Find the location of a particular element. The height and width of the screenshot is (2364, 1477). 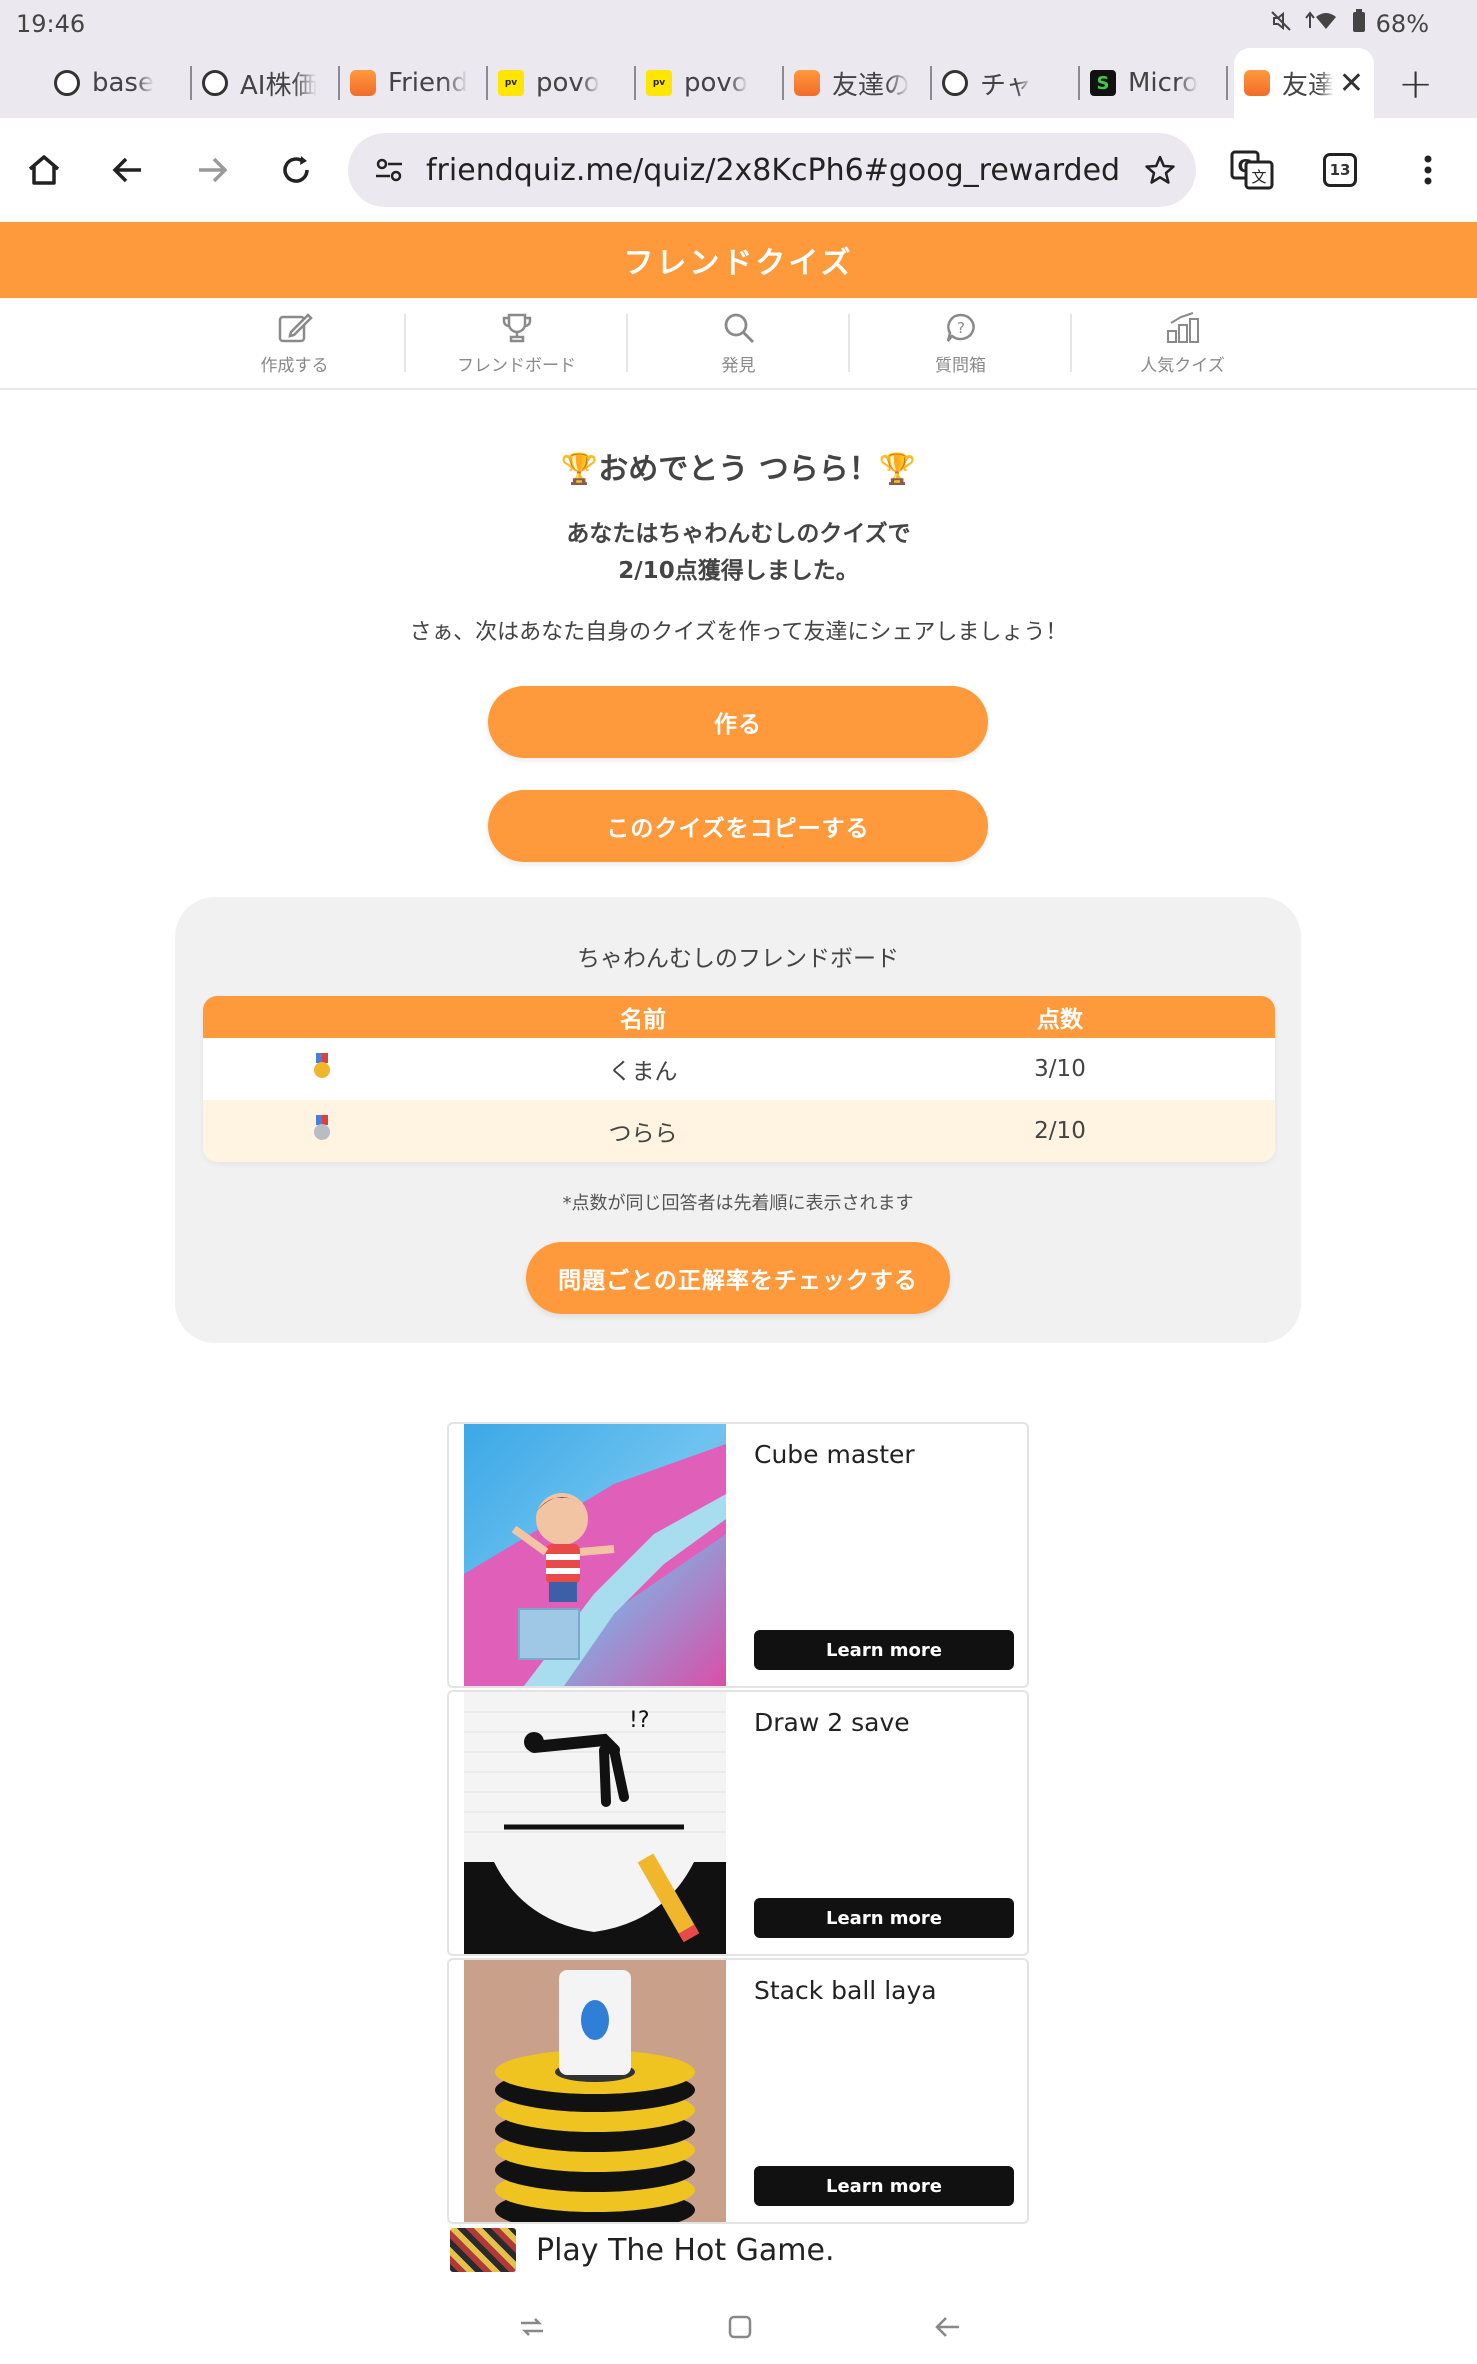

site-nav: 作成する フレンドボード 発見 ? 質問箱 人気クイズ is located at coordinates (738, 344).